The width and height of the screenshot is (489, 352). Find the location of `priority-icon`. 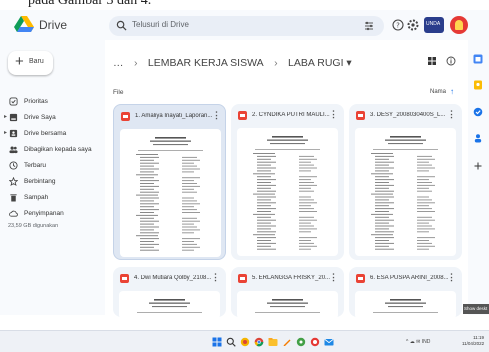

priority-icon is located at coordinates (13, 101).